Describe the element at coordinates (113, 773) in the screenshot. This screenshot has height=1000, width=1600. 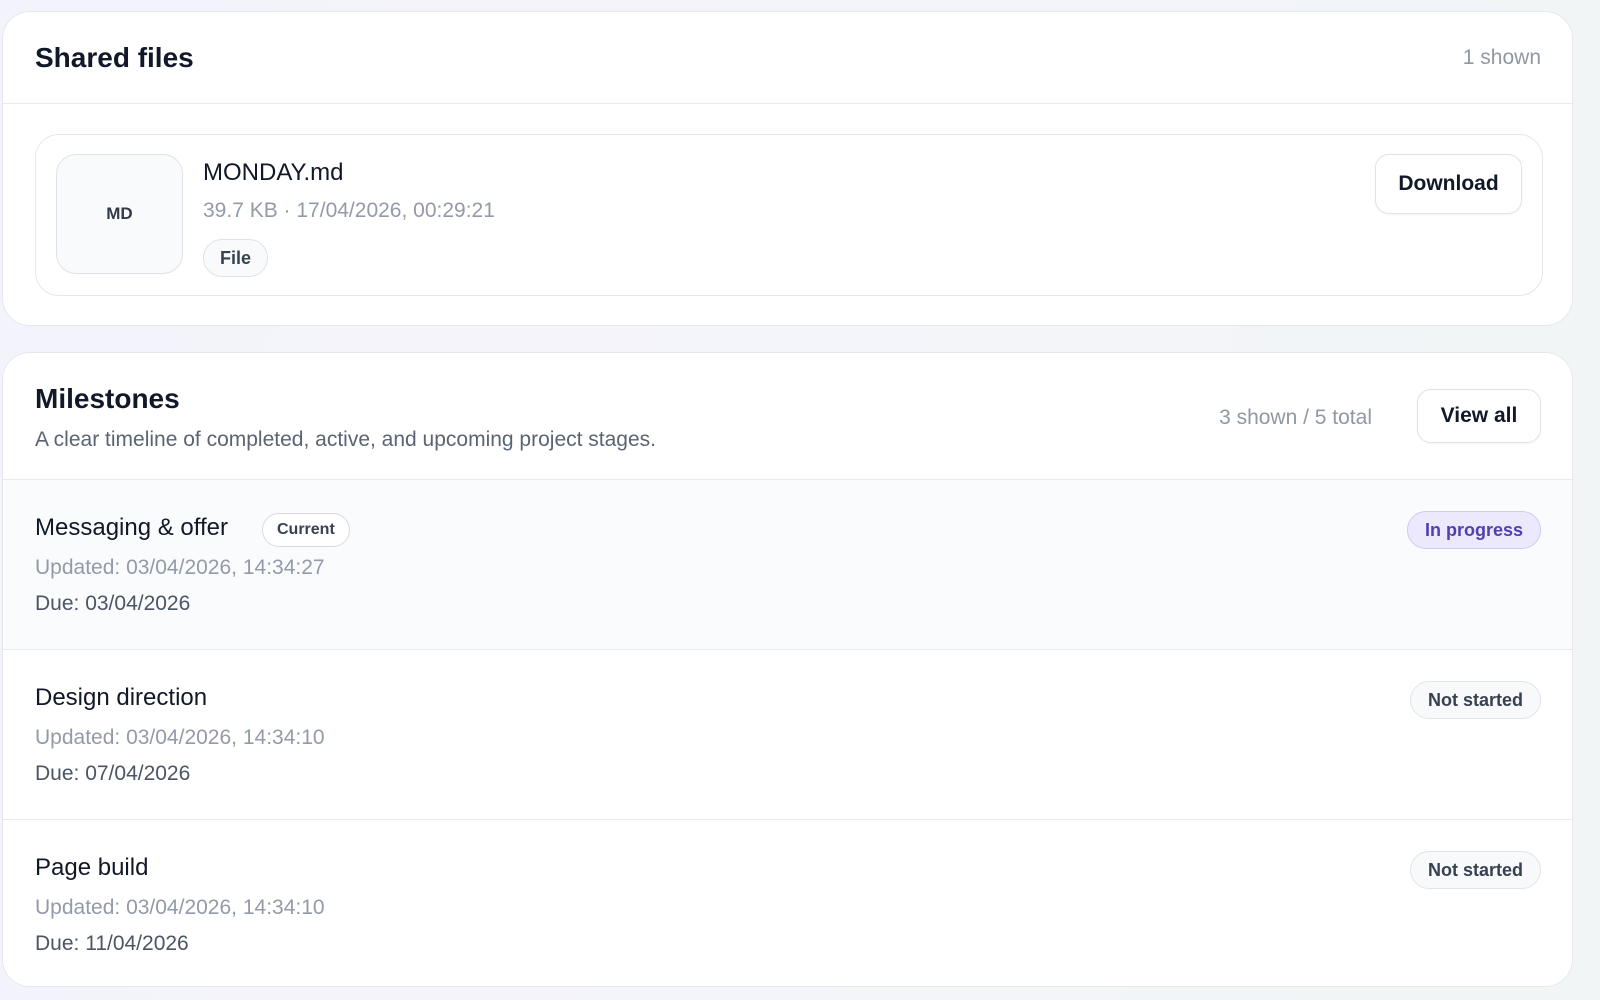
I see `milestone-due: Due: 07/04/2026` at that location.